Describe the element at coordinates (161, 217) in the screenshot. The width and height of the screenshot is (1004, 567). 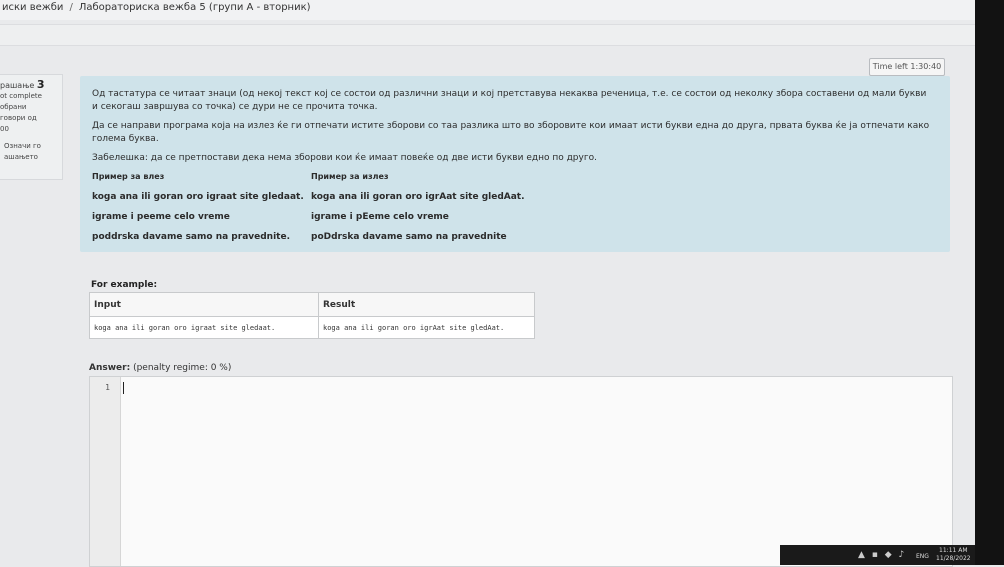
I see `example-input: igrame i peeme celo vreme` at that location.